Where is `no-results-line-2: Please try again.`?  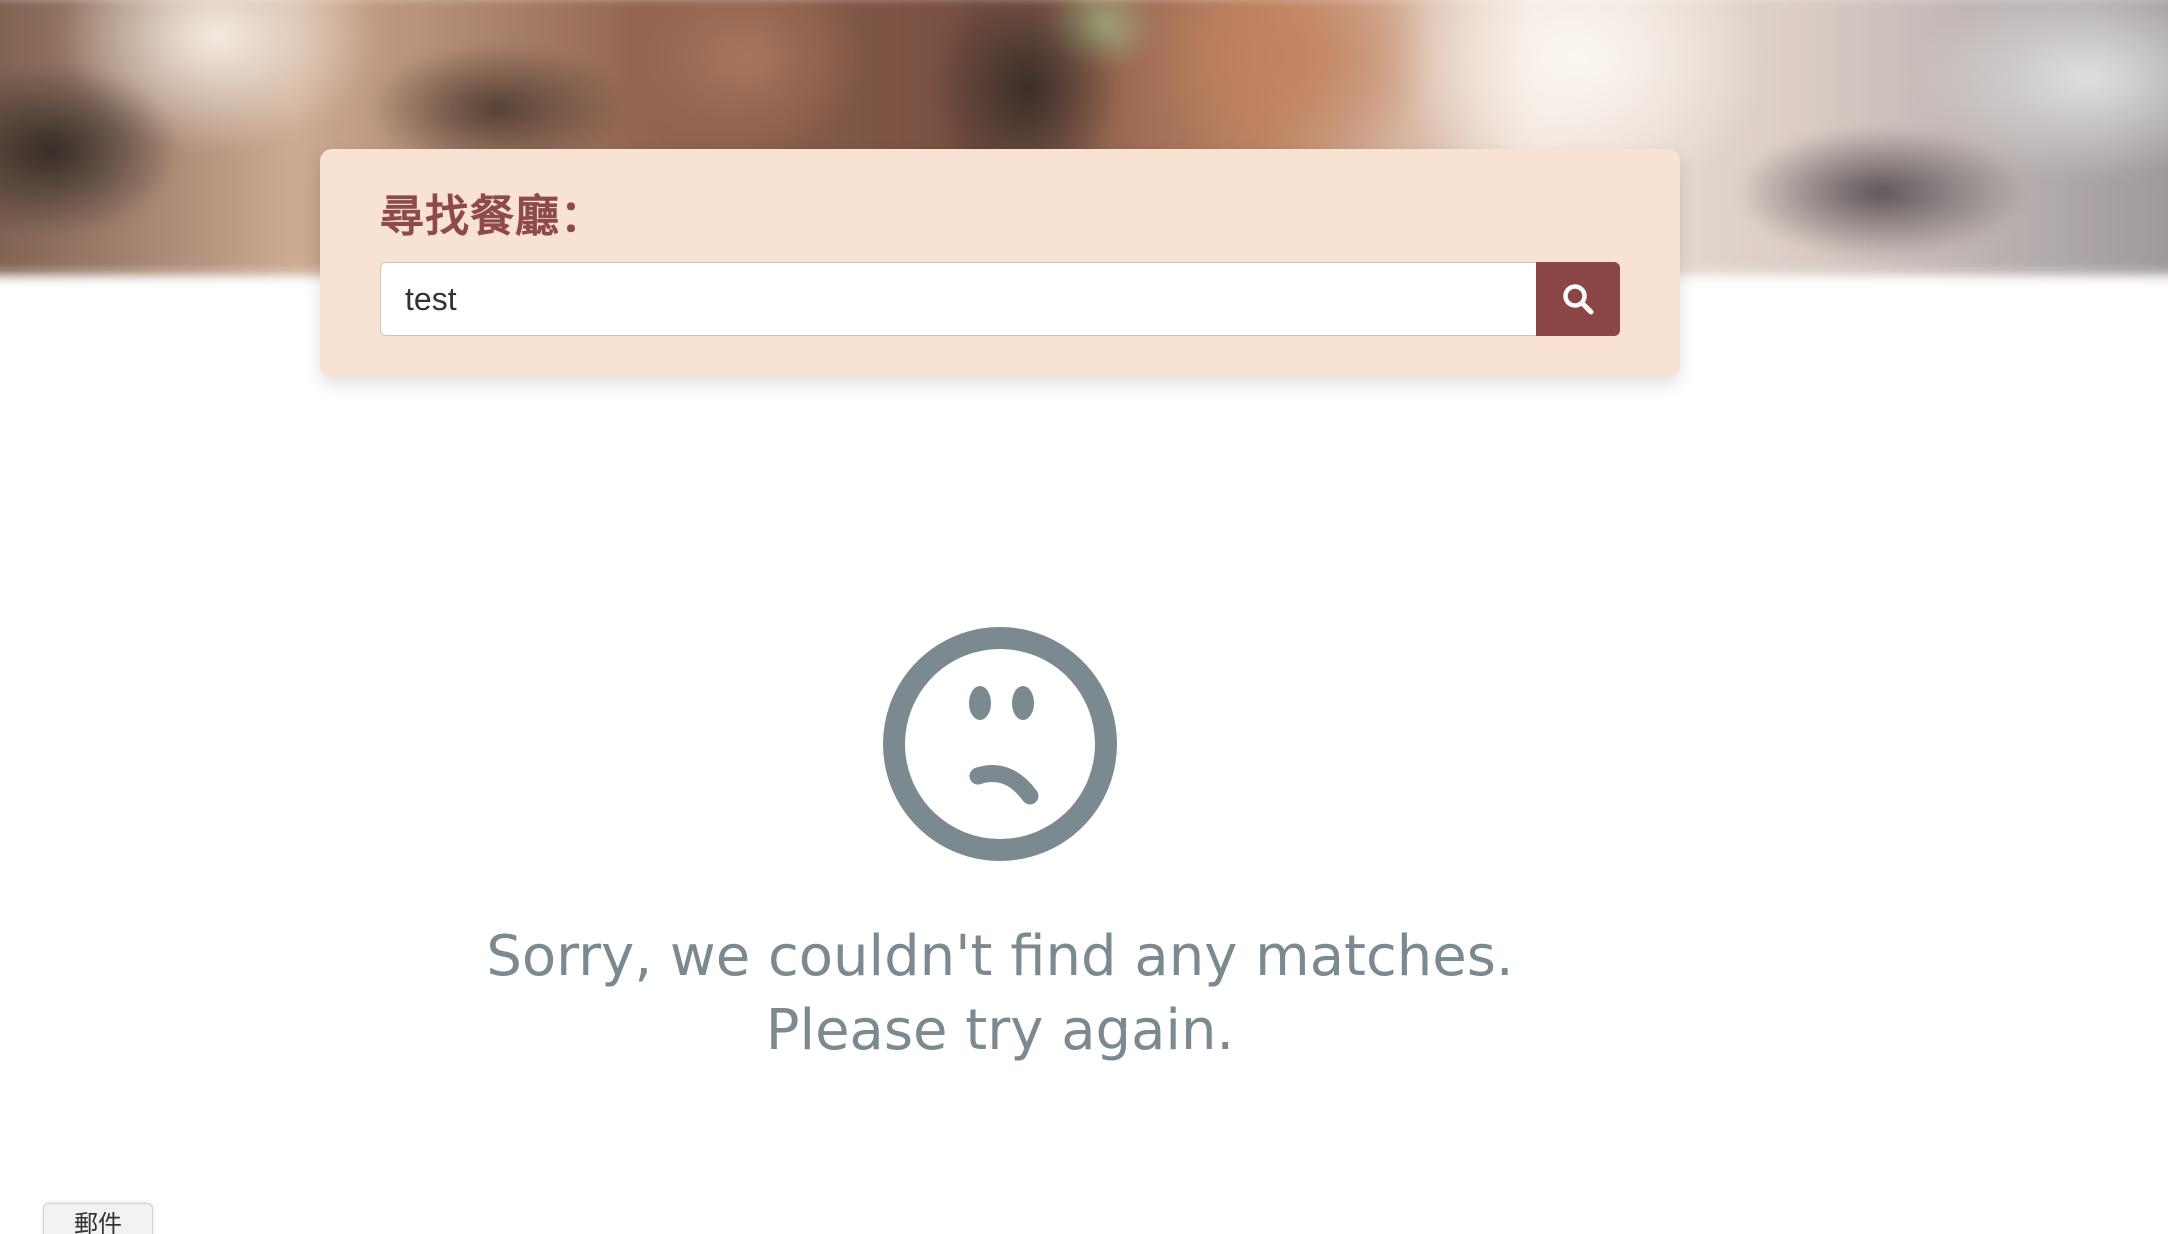
no-results-line-2: Please try again. is located at coordinates (1000, 1030).